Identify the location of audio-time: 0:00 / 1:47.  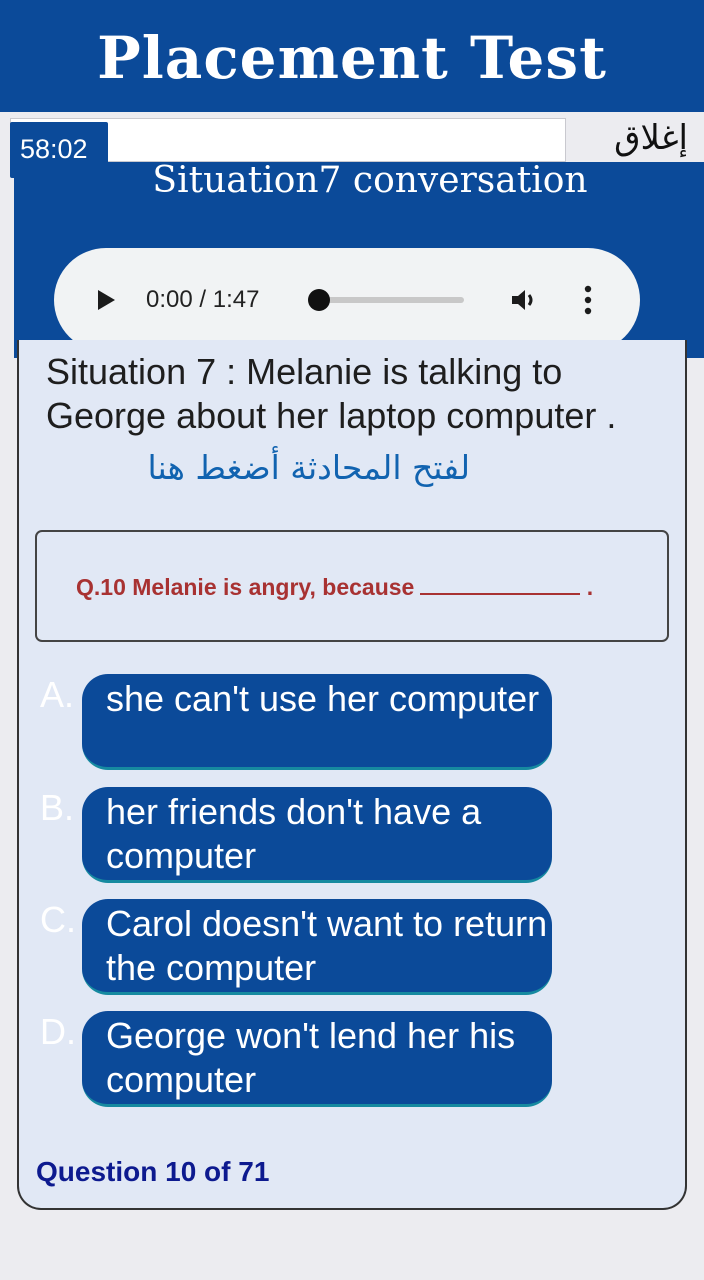
(203, 299).